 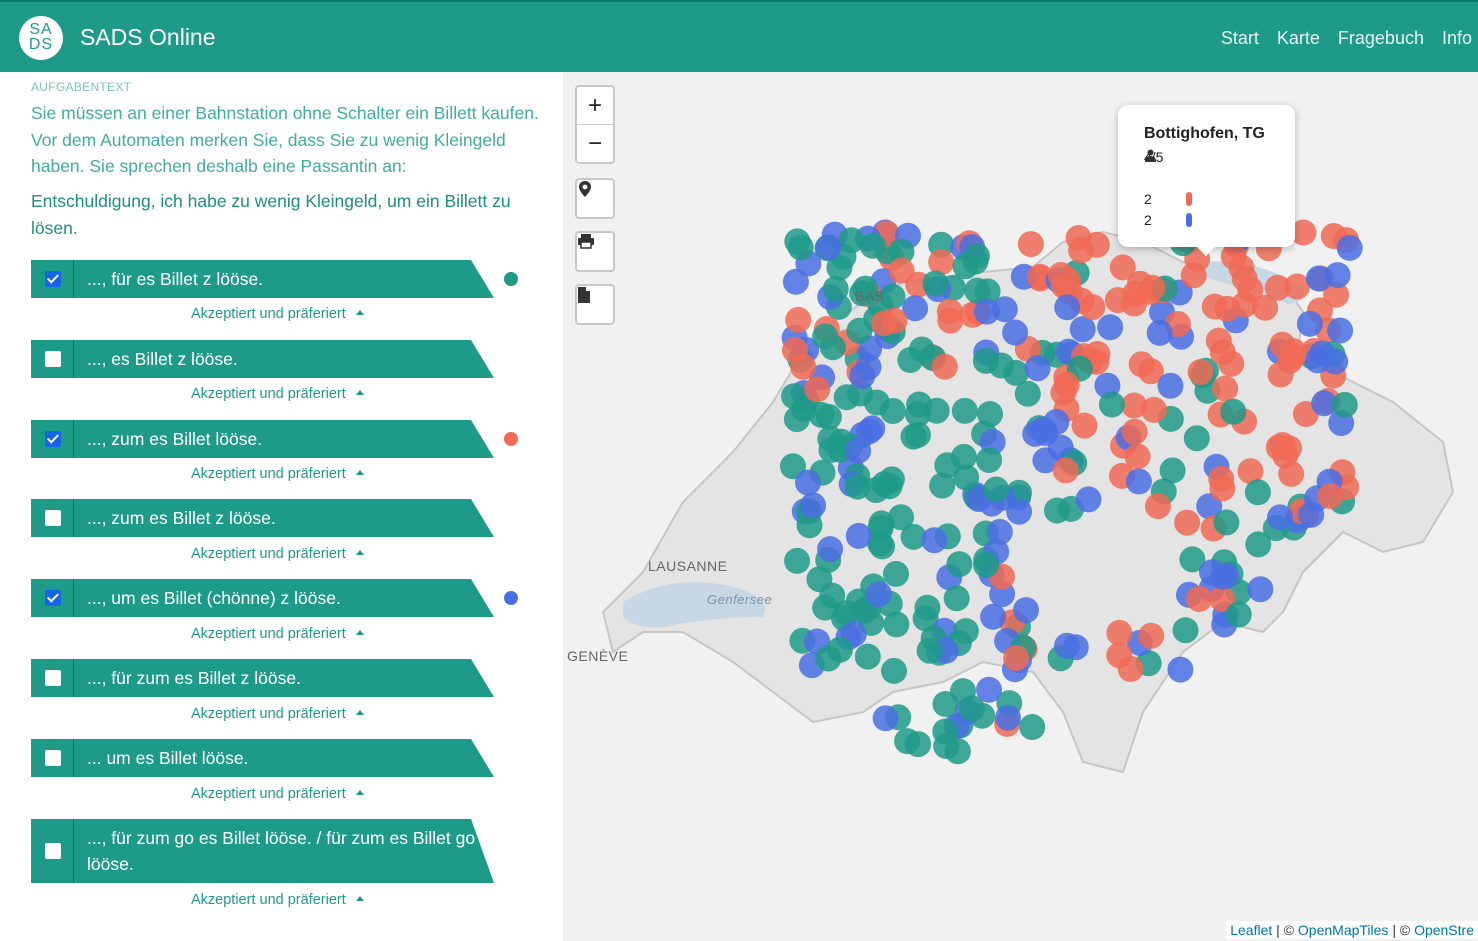 I want to click on answer-option-7: ... um es Billet lööse., so click(x=262, y=758).